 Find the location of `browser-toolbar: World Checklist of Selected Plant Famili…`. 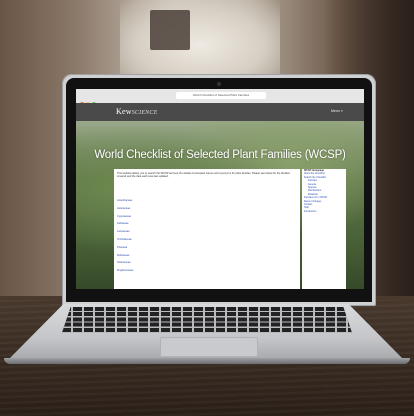

browser-toolbar: World Checklist of Selected Plant Famili… is located at coordinates (220, 97).